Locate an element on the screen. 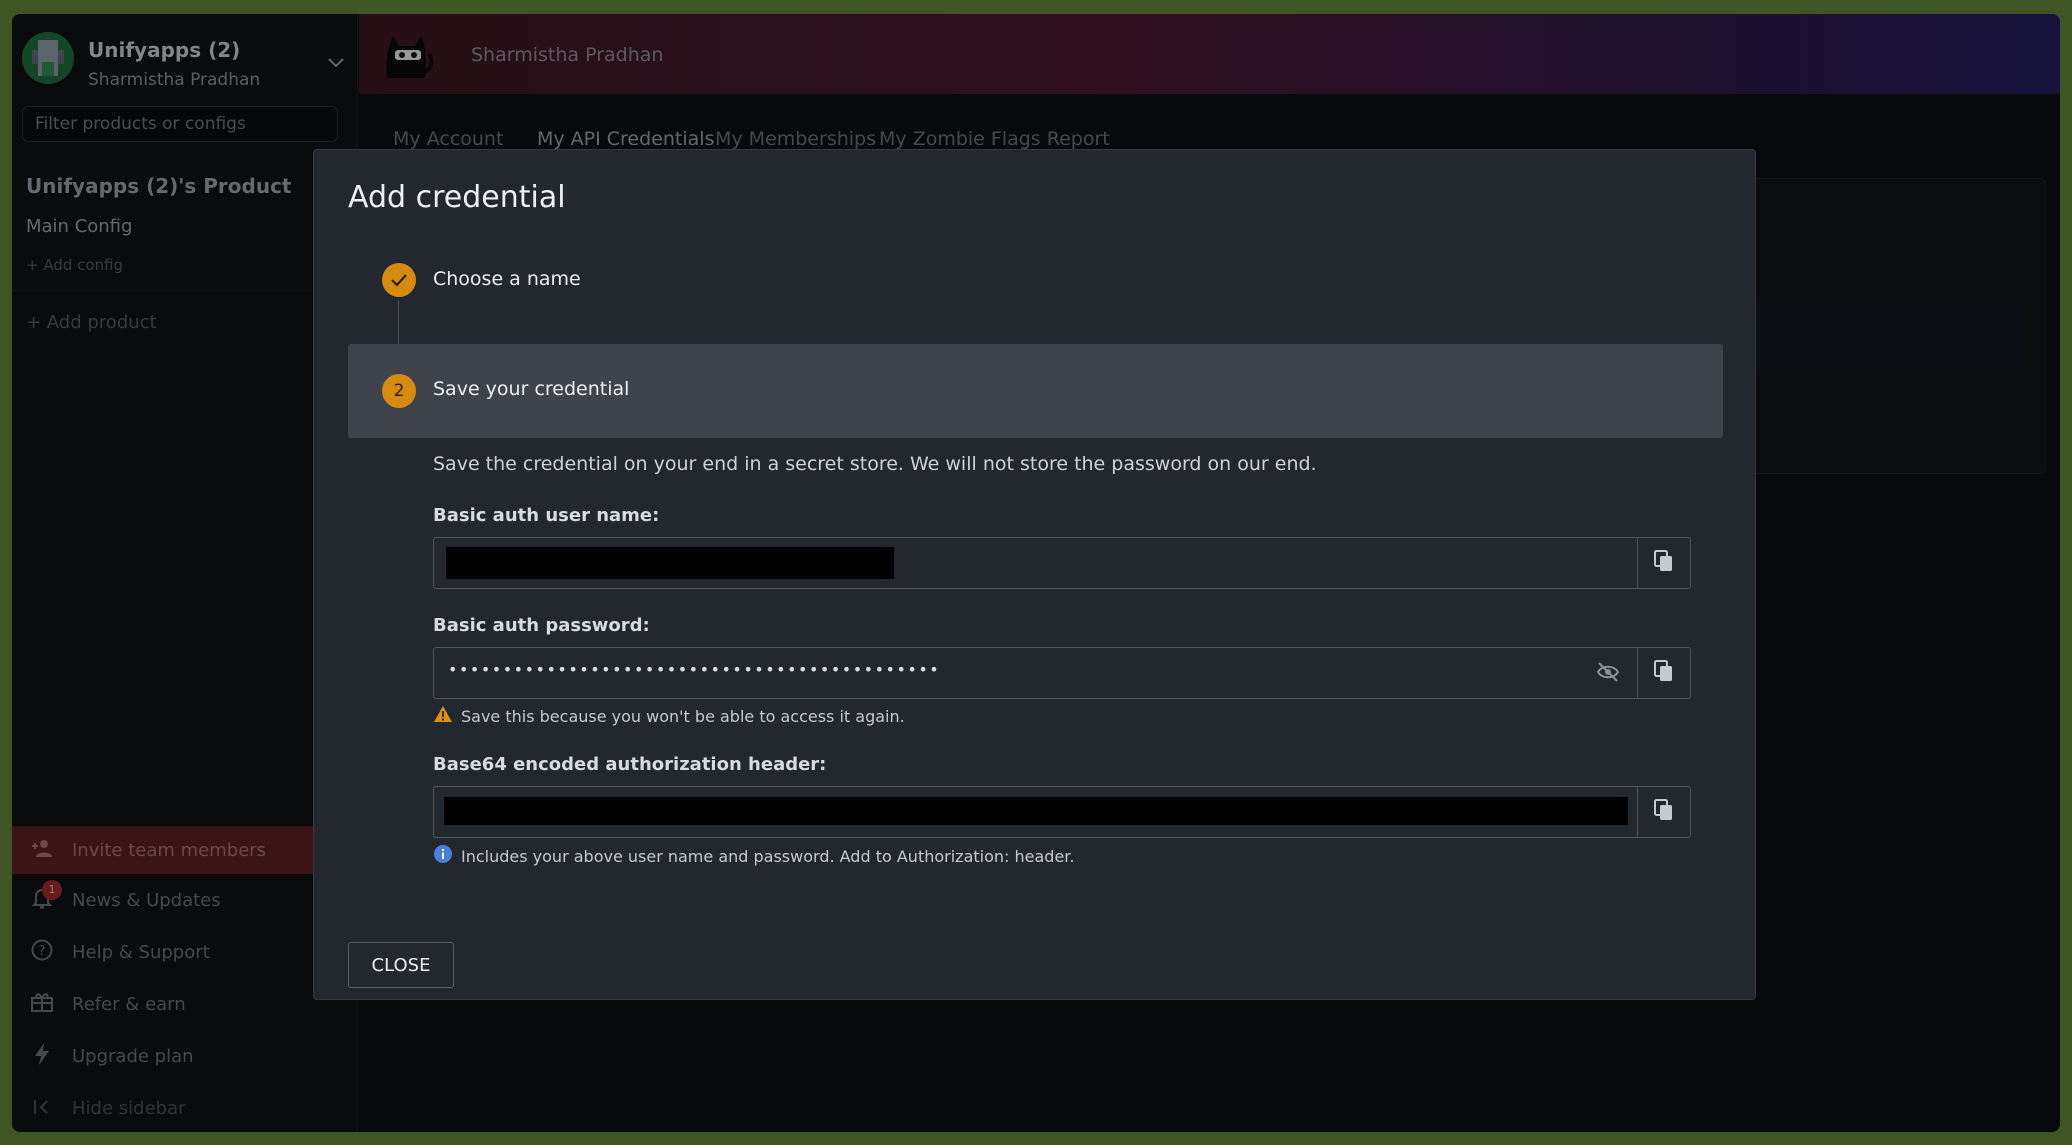 This screenshot has height=1145, width=2072. password-label: Basic auth password: is located at coordinates (541, 625).